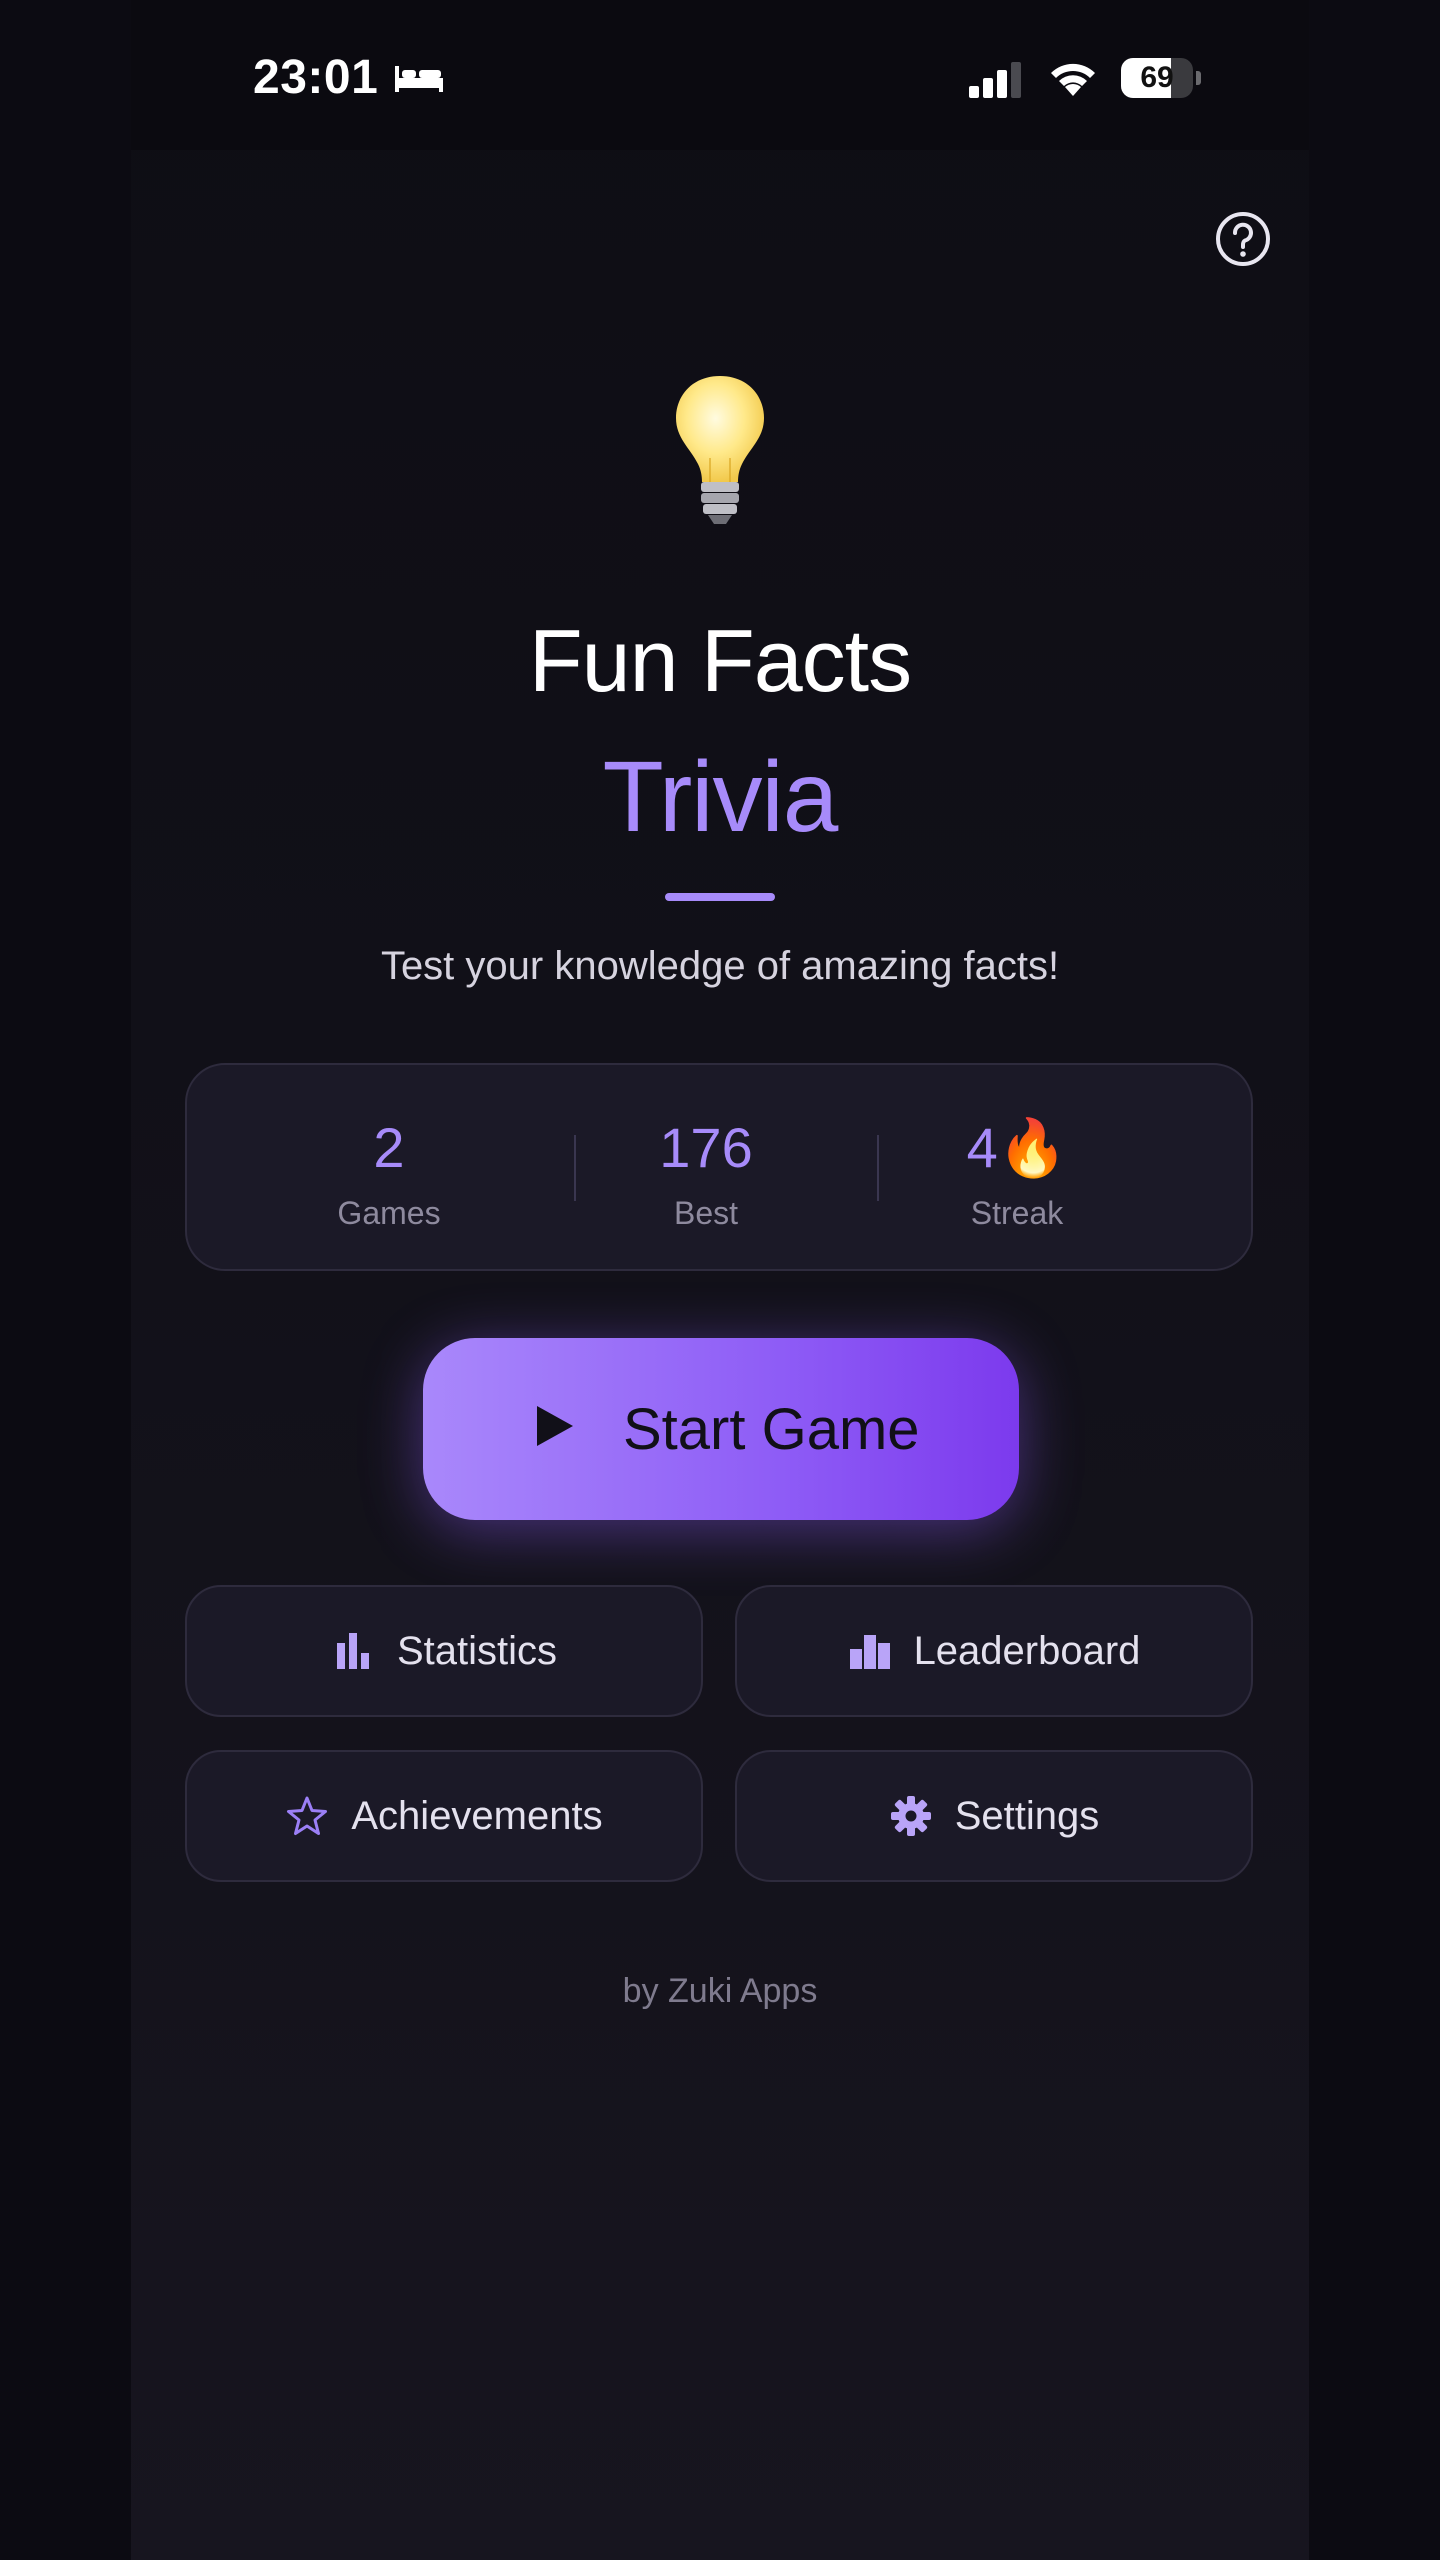 Image resolution: width=1440 pixels, height=2560 pixels. Describe the element at coordinates (1017, 1213) in the screenshot. I see `stat-label: Streak` at that location.